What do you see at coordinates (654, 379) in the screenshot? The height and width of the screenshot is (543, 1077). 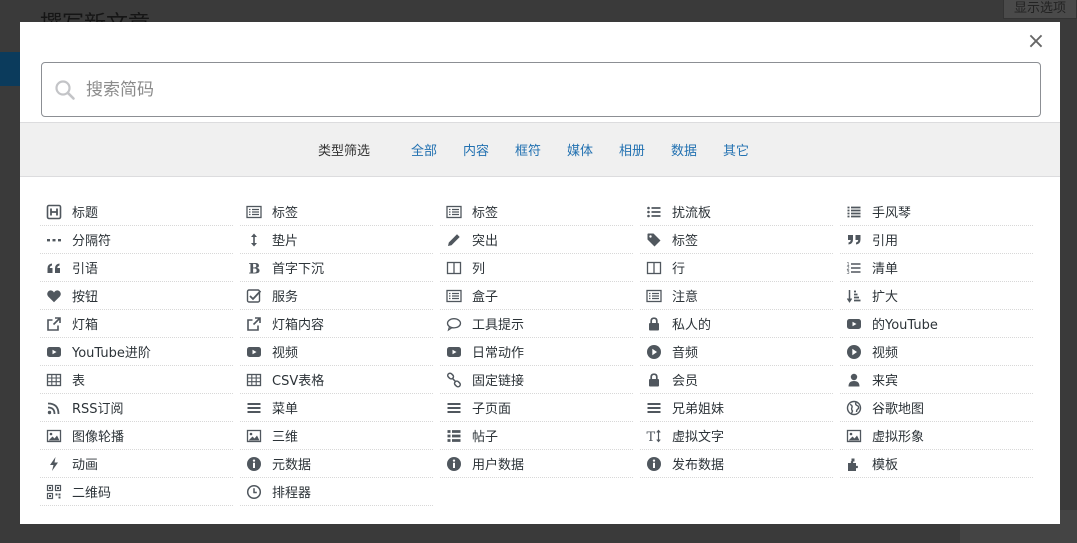 I see `lock-icon` at bounding box center [654, 379].